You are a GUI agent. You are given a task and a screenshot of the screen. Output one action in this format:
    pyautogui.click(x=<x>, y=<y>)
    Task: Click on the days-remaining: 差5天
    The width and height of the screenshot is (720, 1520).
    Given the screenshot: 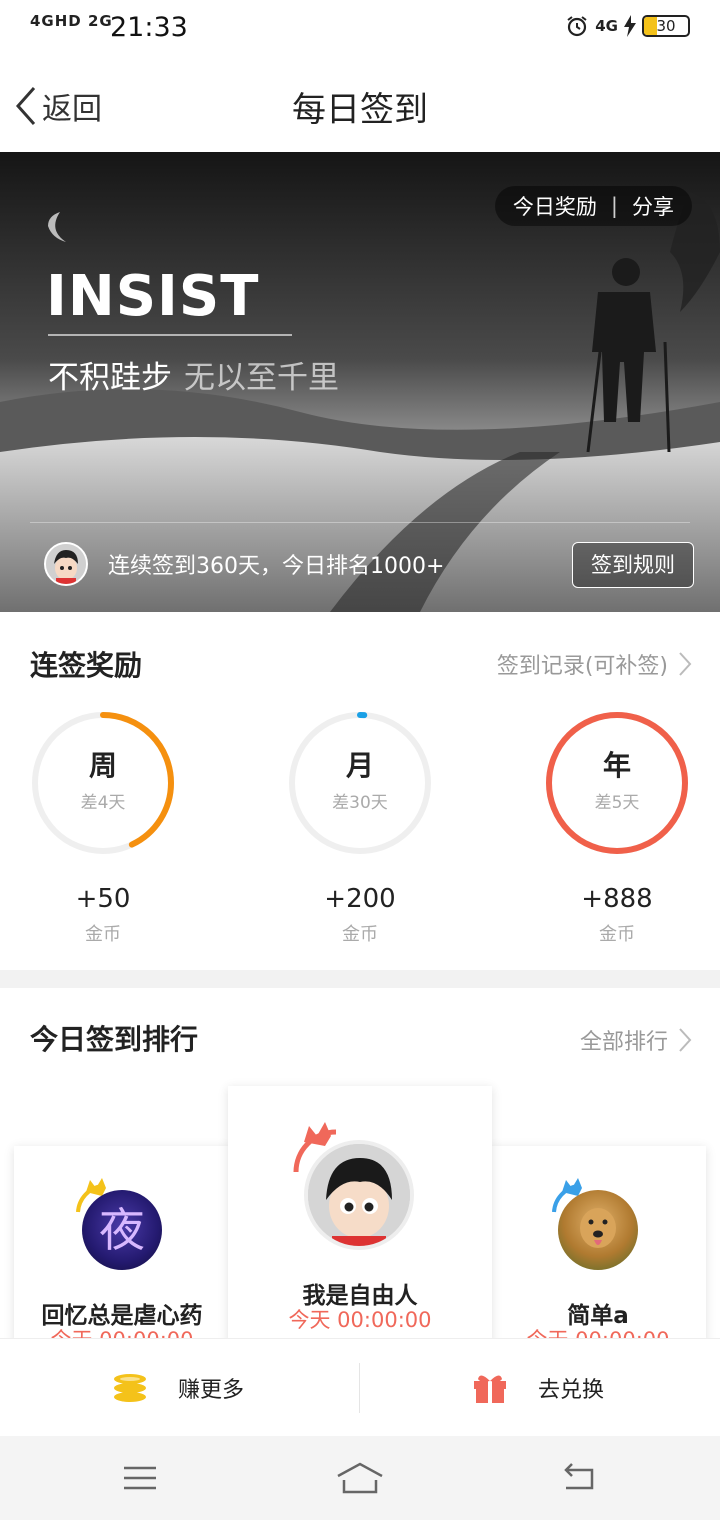 What is the action you would take?
    pyautogui.click(x=617, y=803)
    